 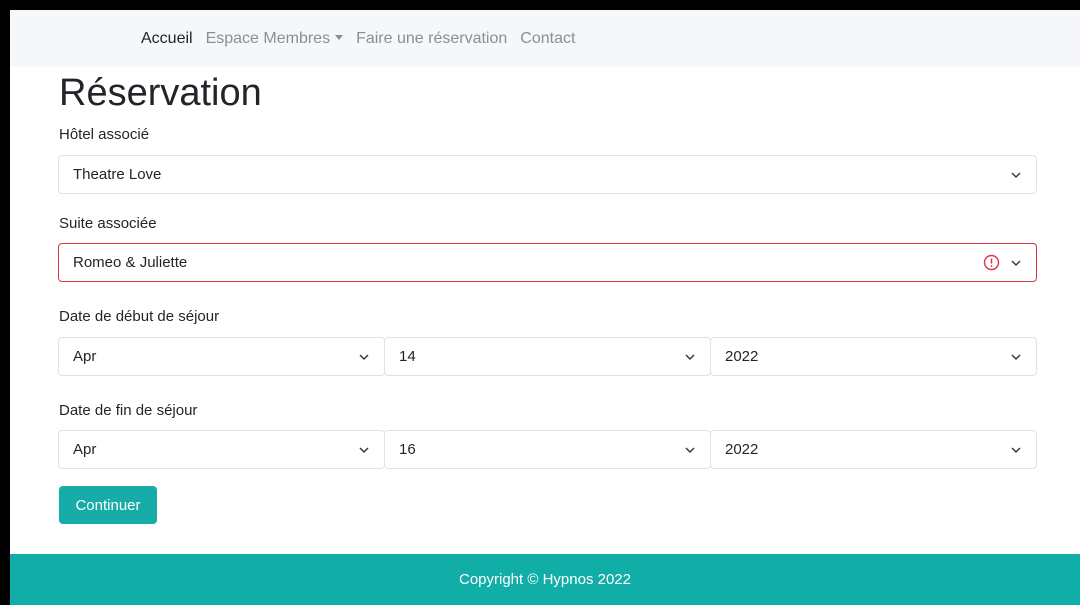 What do you see at coordinates (431, 39) in the screenshot?
I see `nav-link-faire-reservation: Faire une réservation` at bounding box center [431, 39].